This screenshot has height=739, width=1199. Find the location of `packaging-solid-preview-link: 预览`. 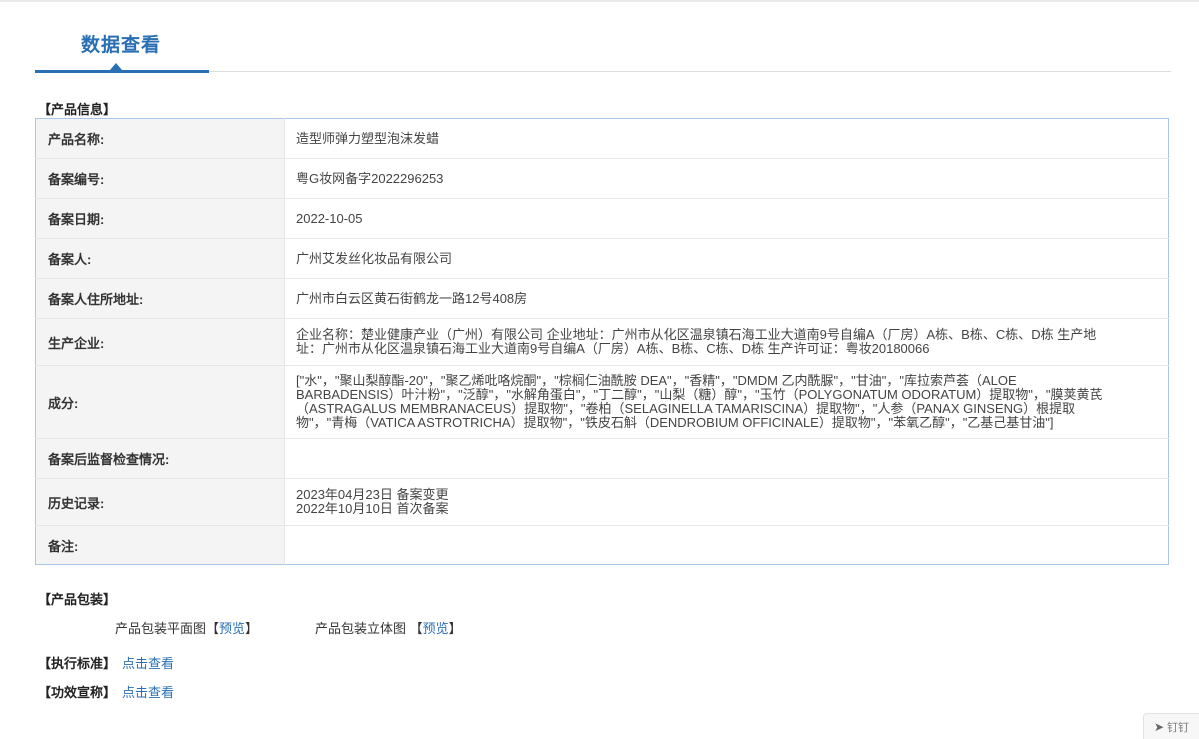

packaging-solid-preview-link: 预览 is located at coordinates (436, 628).